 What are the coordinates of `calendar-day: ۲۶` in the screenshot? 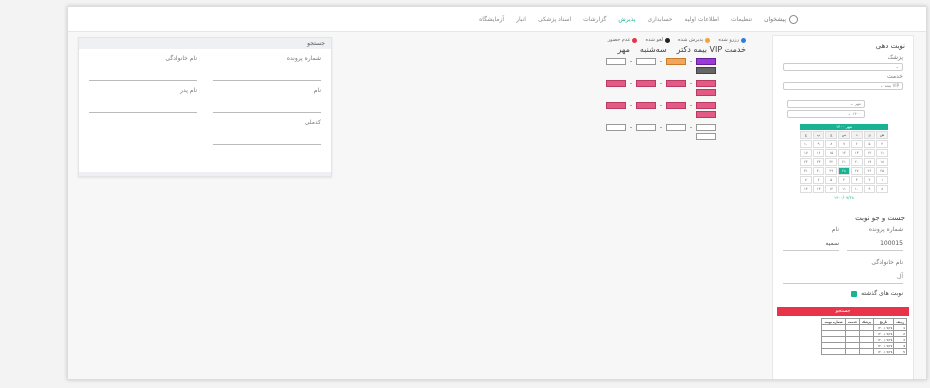 It's located at (869, 171).